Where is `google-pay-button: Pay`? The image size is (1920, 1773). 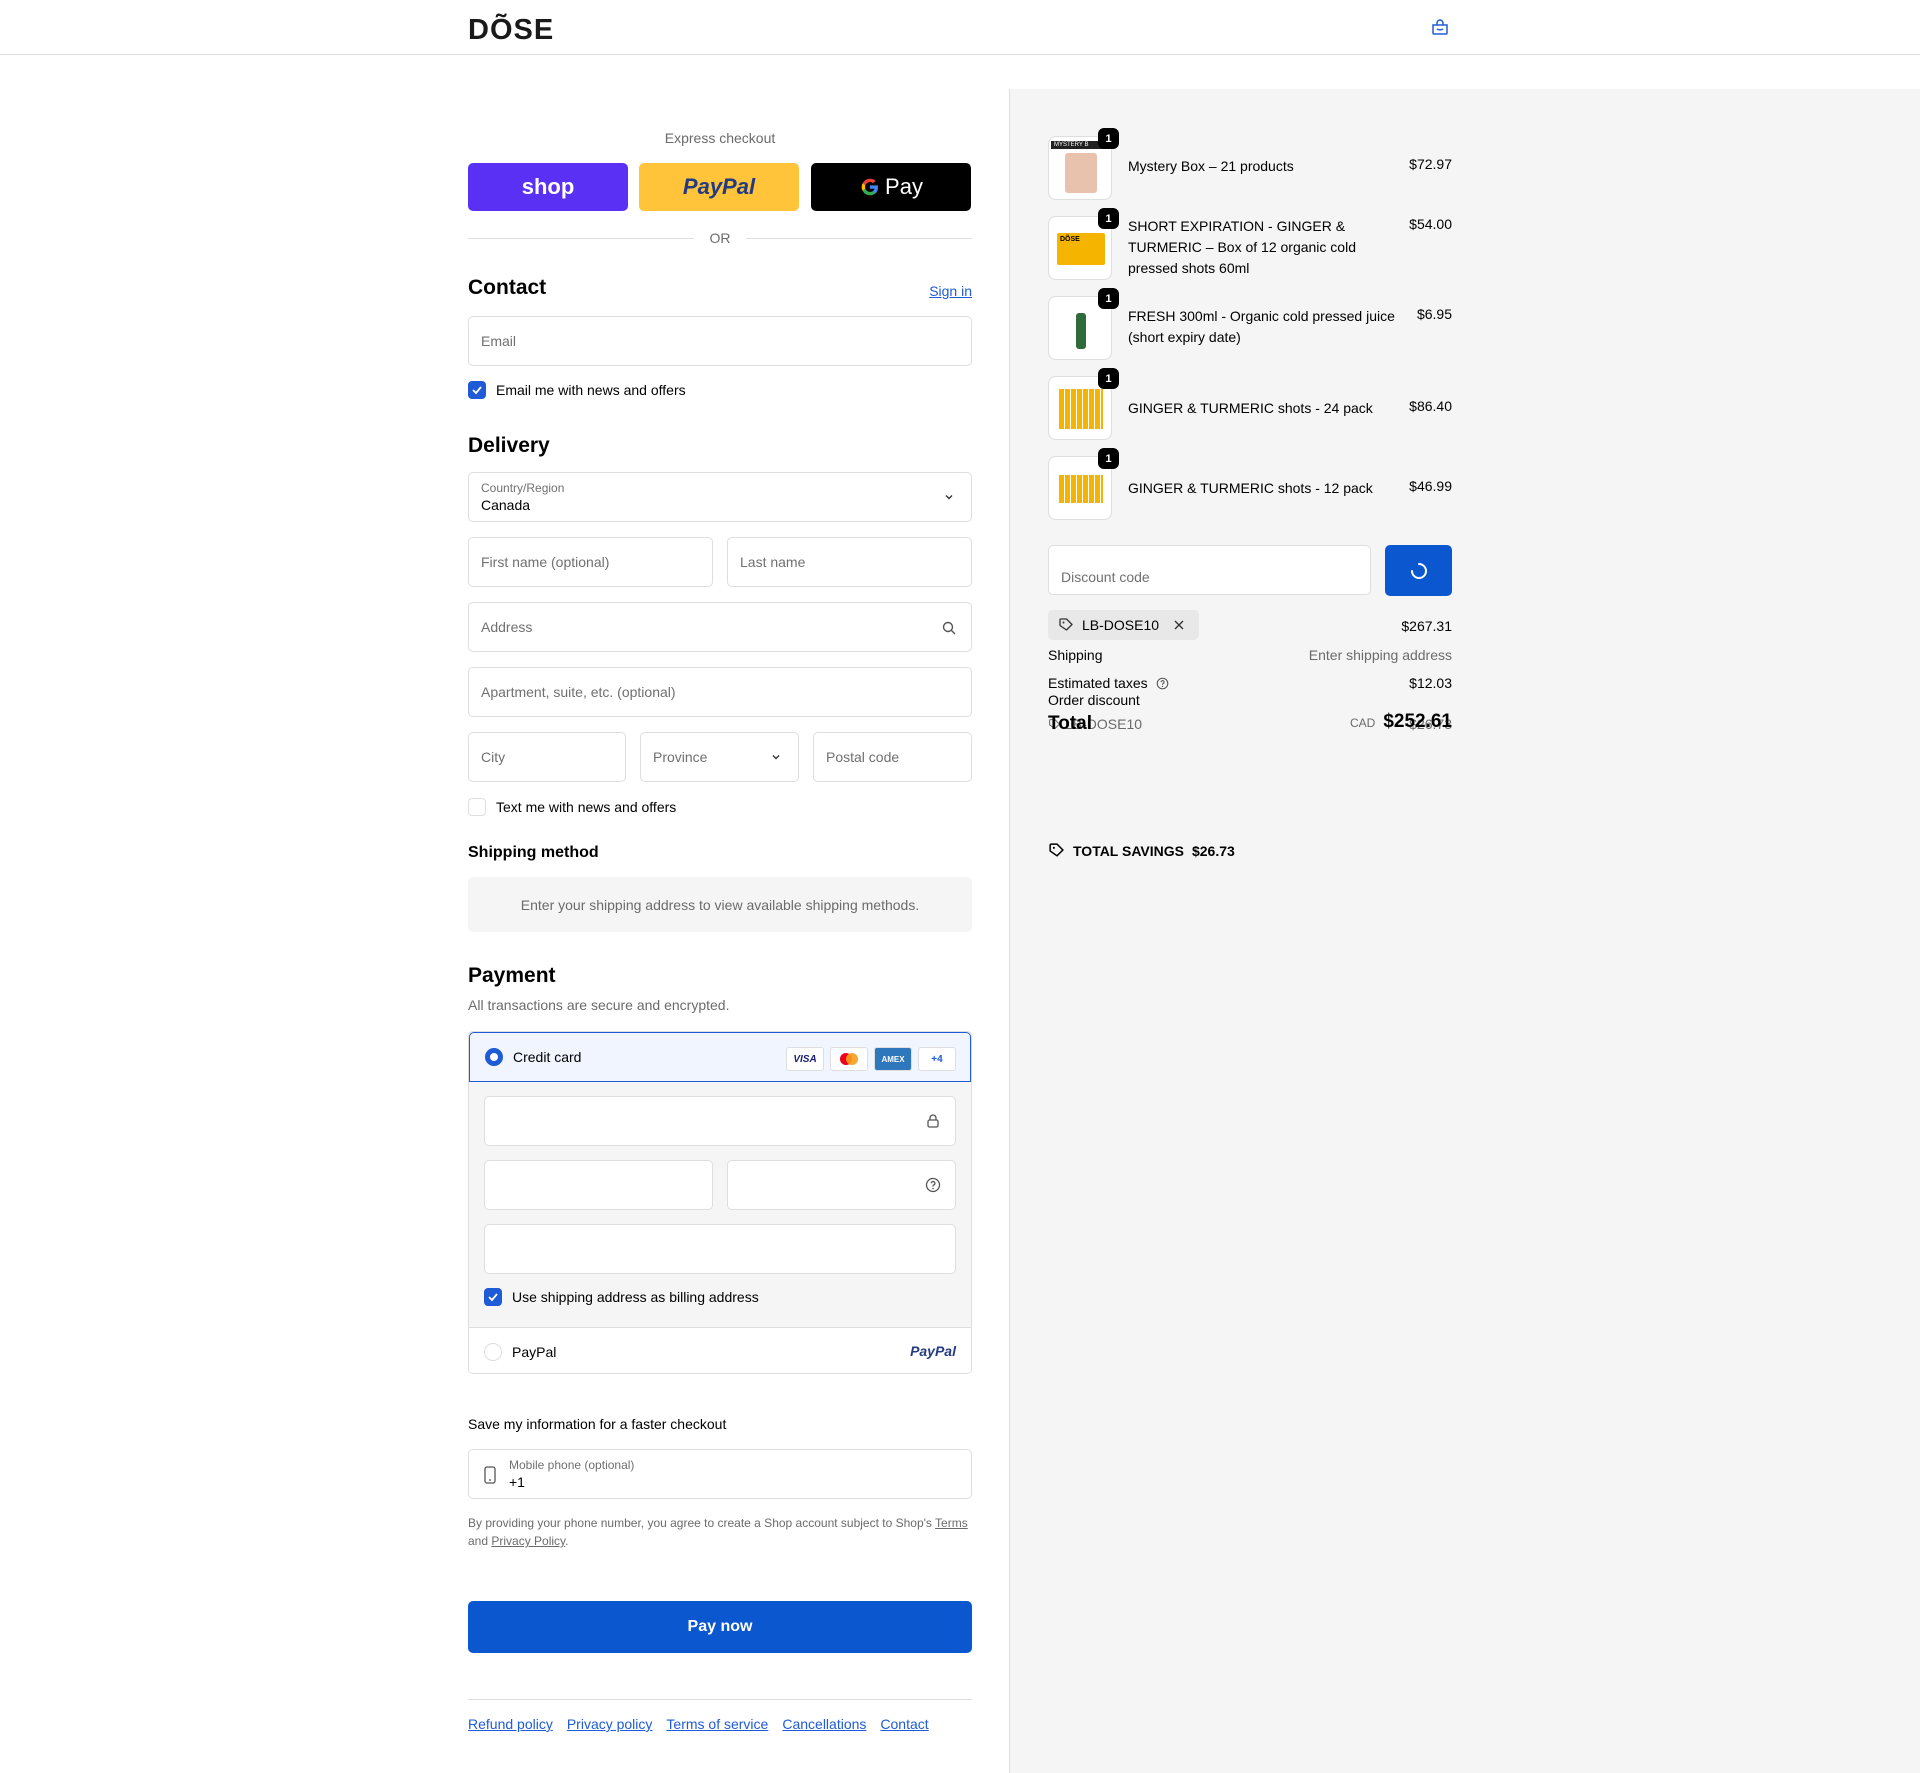
google-pay-button: Pay is located at coordinates (891, 187).